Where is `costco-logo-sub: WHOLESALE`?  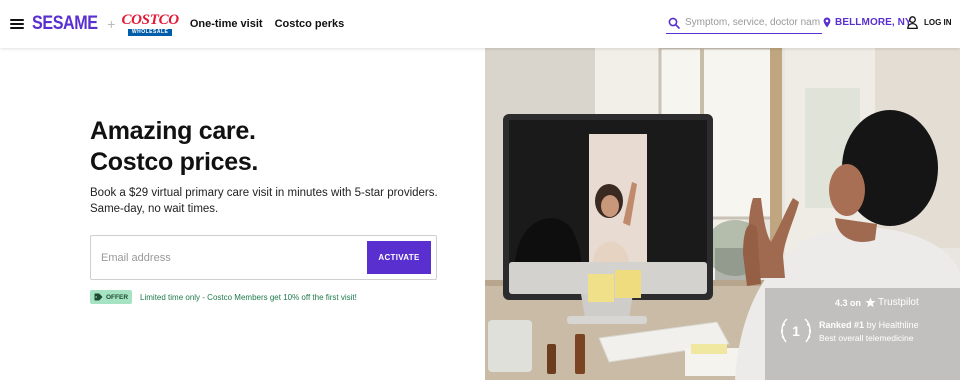
costco-logo-sub: WHOLESALE is located at coordinates (150, 32).